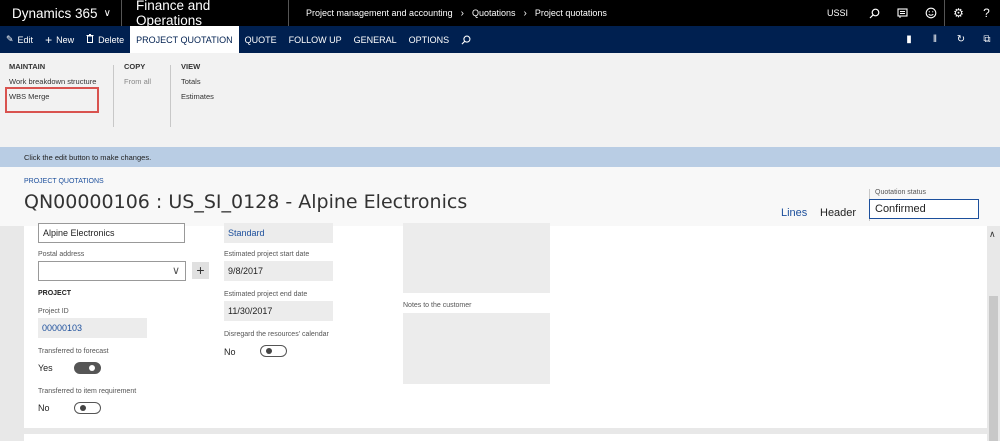  I want to click on disregard-calendar-toggle, so click(273, 351).